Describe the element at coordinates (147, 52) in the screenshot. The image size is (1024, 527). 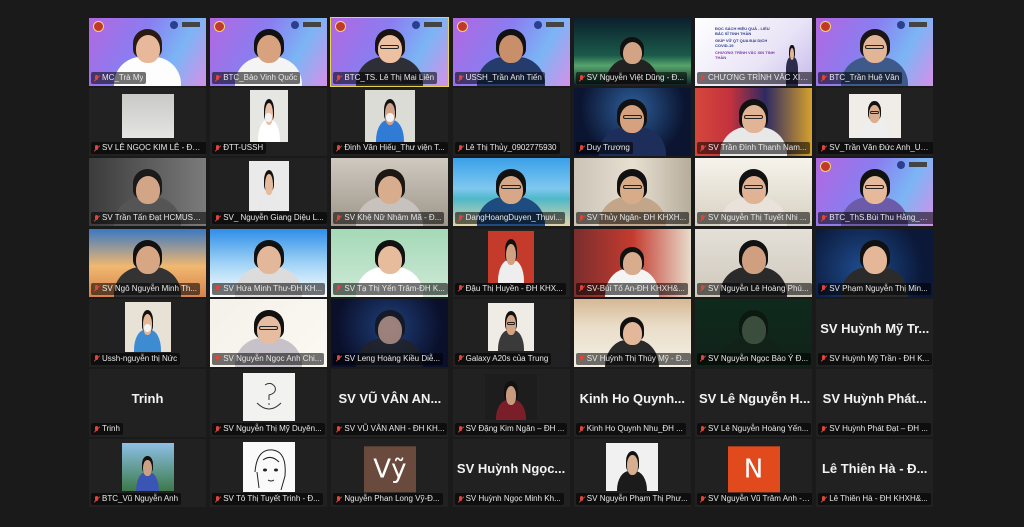
I see `participant-tile-mc-tra-my: MC_Trà My` at that location.